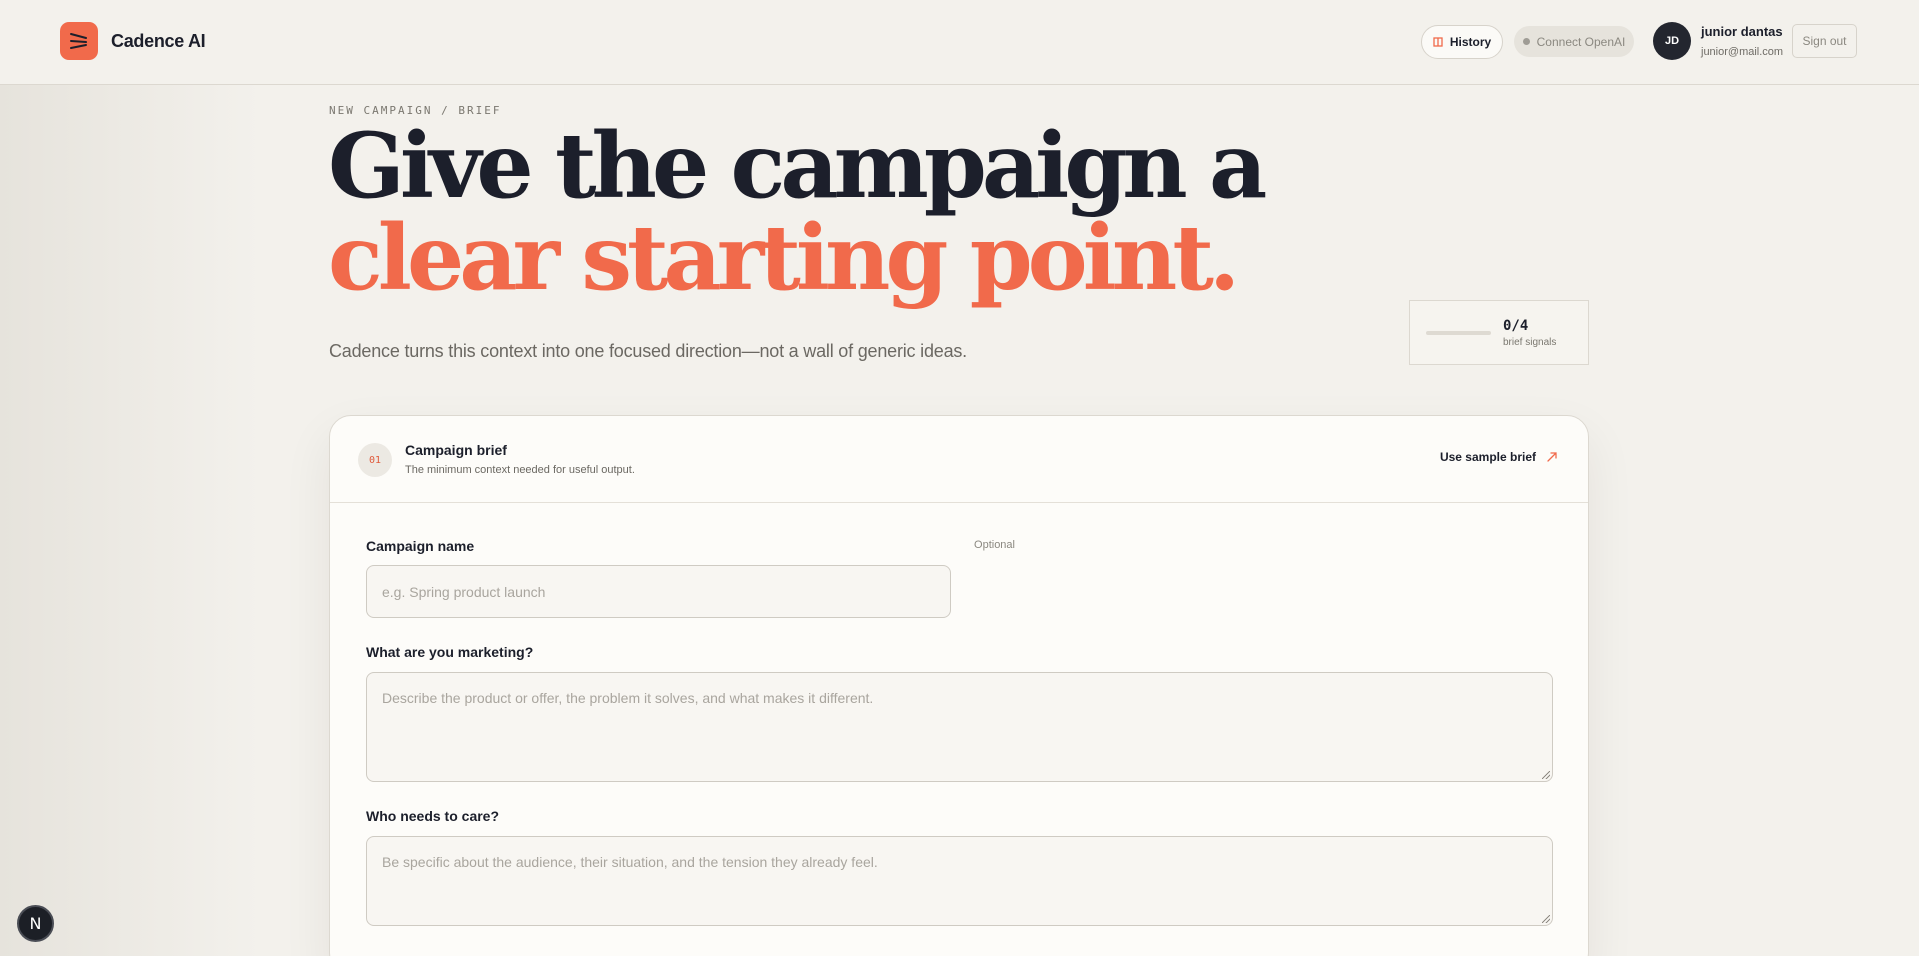 The image size is (1919, 956). What do you see at coordinates (994, 545) in the screenshot?
I see `optional-hint: Optional` at bounding box center [994, 545].